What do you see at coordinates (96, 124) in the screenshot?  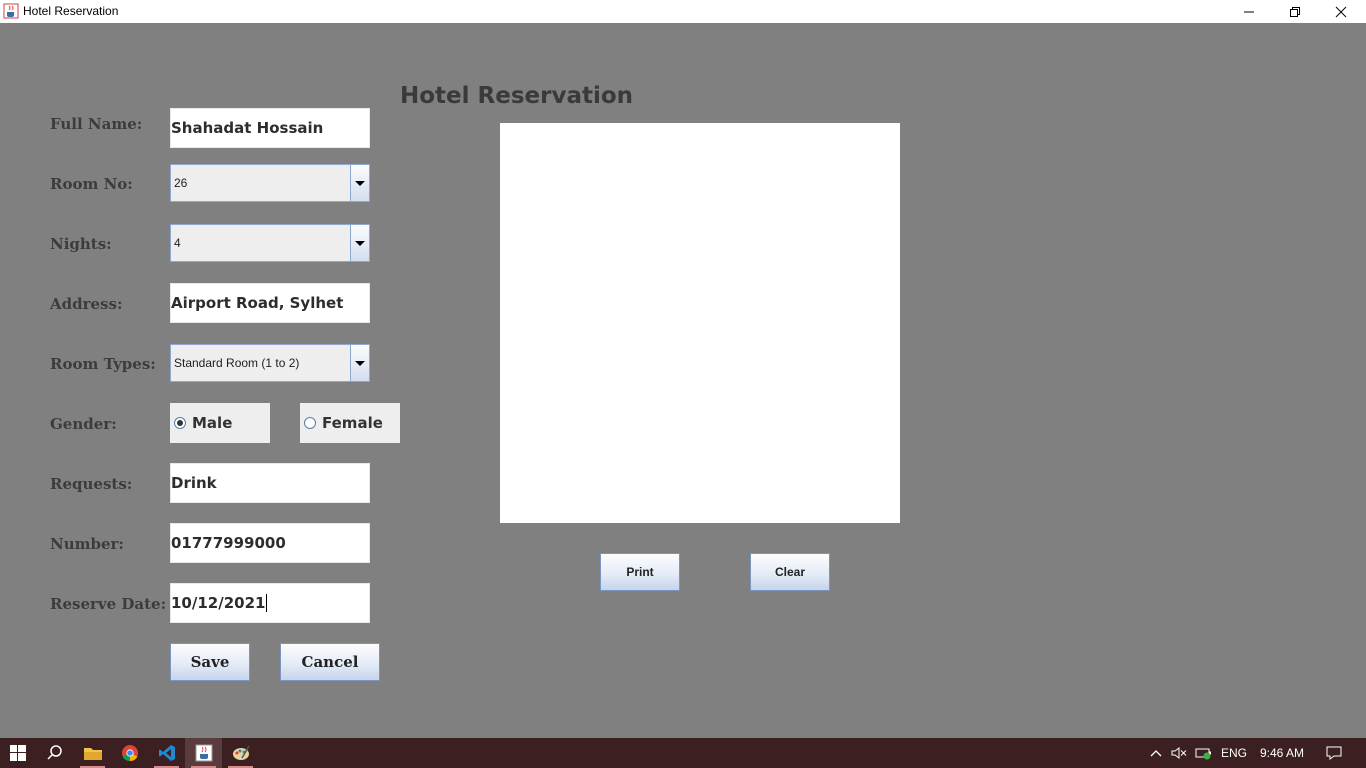 I see `full-name-label: Full Name:` at bounding box center [96, 124].